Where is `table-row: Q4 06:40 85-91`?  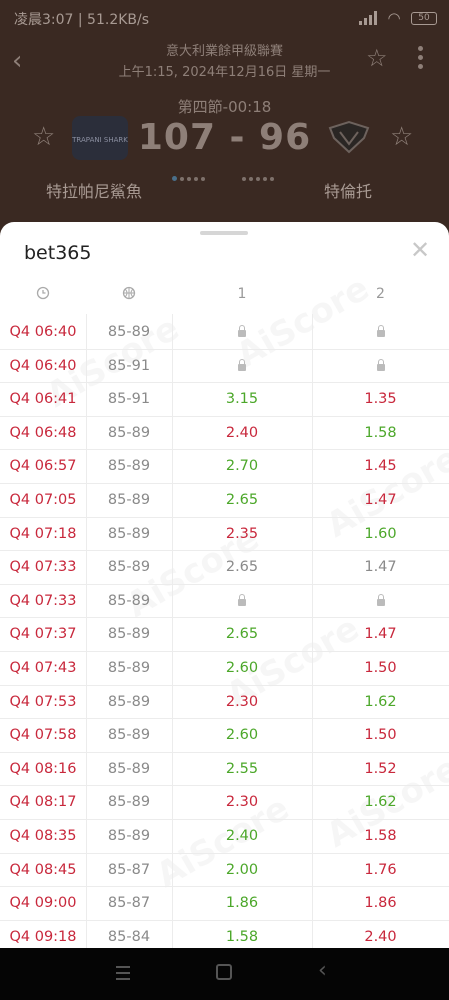
table-row: Q4 06:40 85-91 is located at coordinates (224, 367).